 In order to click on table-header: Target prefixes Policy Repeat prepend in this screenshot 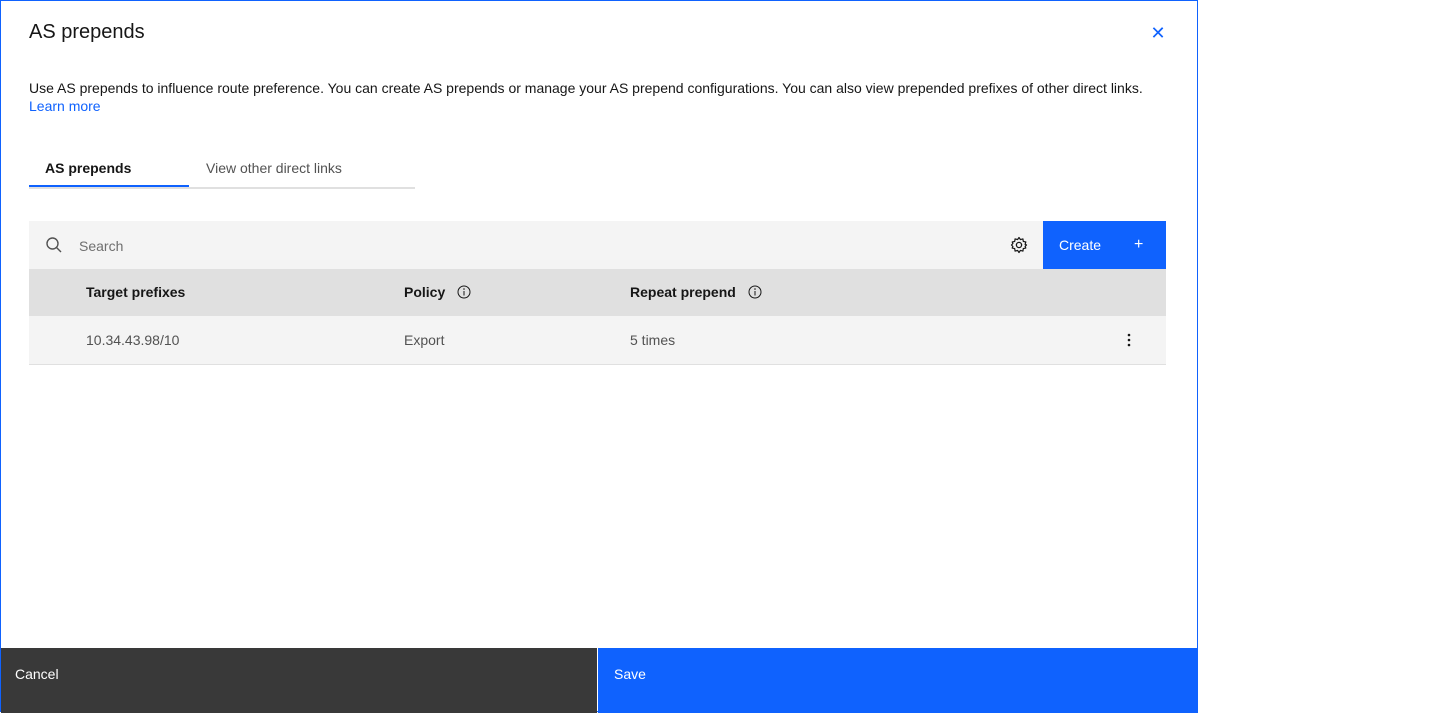, I will do `click(597, 292)`.